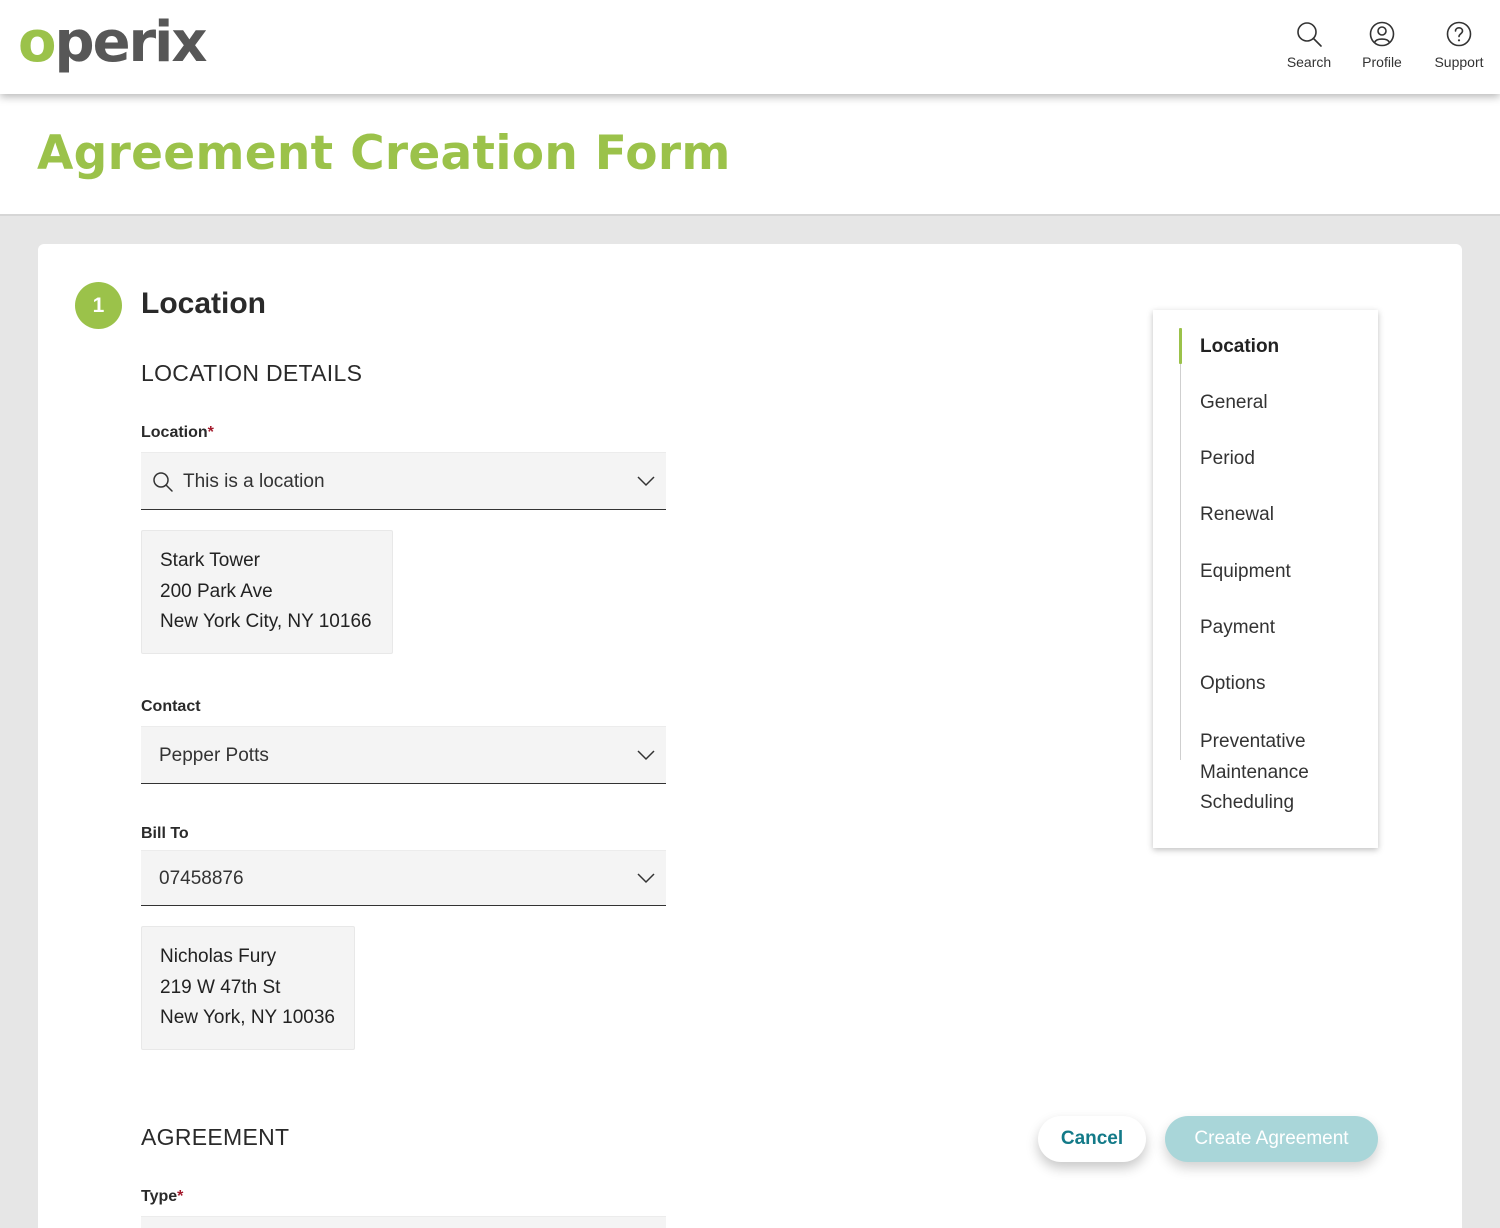 This screenshot has width=1500, height=1228. I want to click on address-line: New York, NY 10036, so click(247, 1017).